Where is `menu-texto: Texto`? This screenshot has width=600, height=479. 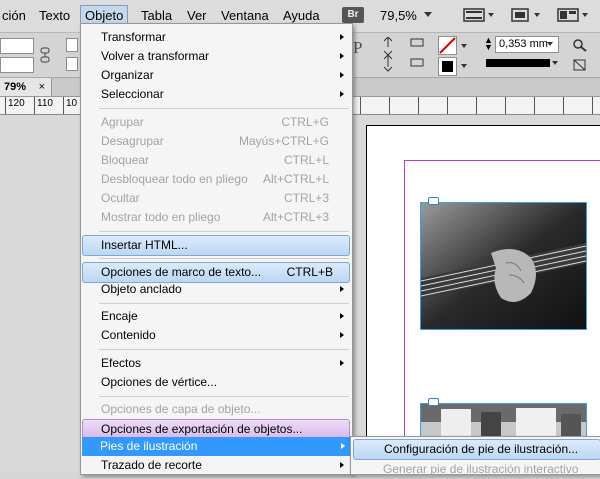
menu-texto: Texto is located at coordinates (54, 16).